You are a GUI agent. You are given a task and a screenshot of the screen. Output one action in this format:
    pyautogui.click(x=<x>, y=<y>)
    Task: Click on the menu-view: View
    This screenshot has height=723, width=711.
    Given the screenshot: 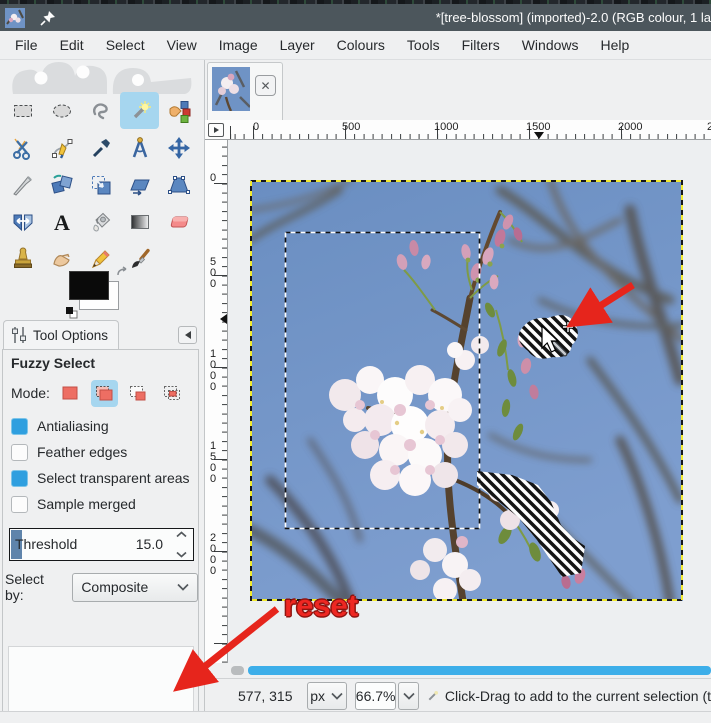 What is the action you would take?
    pyautogui.click(x=182, y=45)
    